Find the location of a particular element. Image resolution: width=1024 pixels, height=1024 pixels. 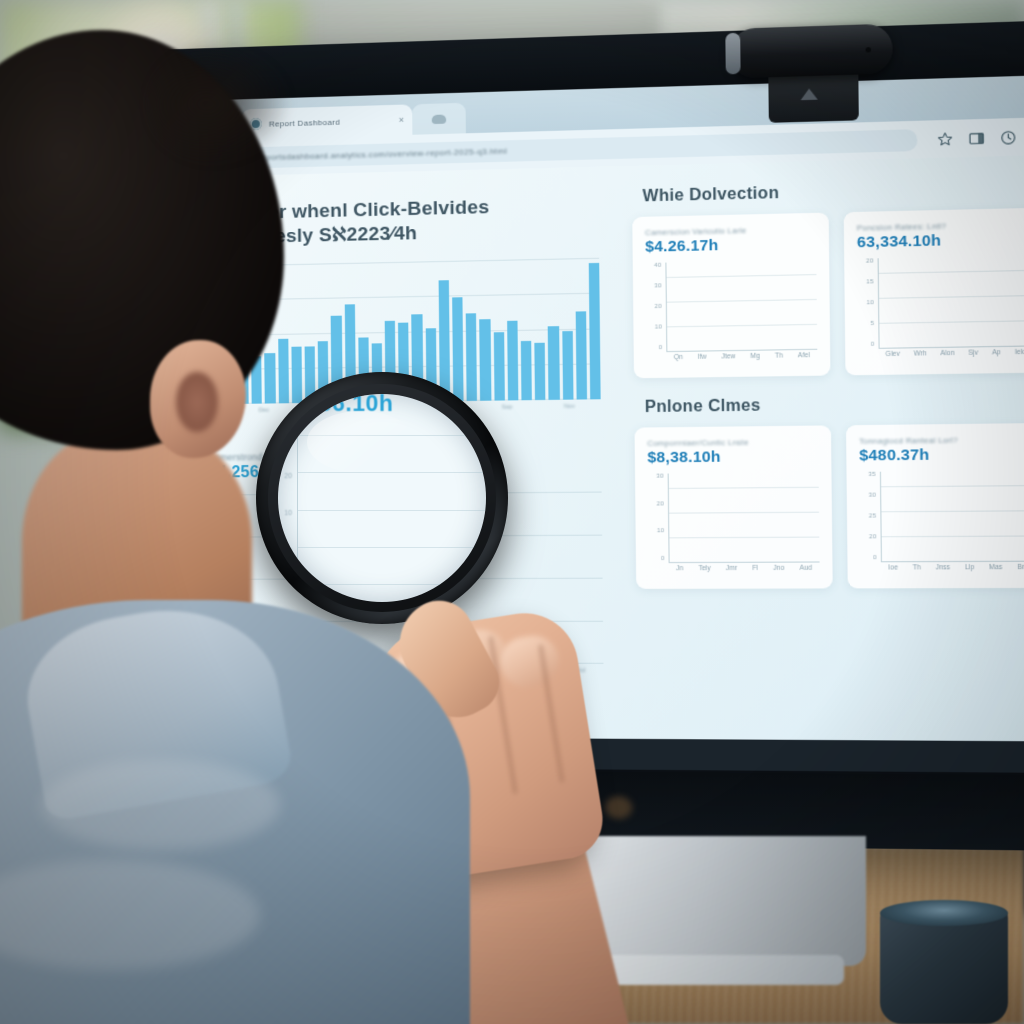

x-tick-label: Nov is located at coordinates (569, 406).